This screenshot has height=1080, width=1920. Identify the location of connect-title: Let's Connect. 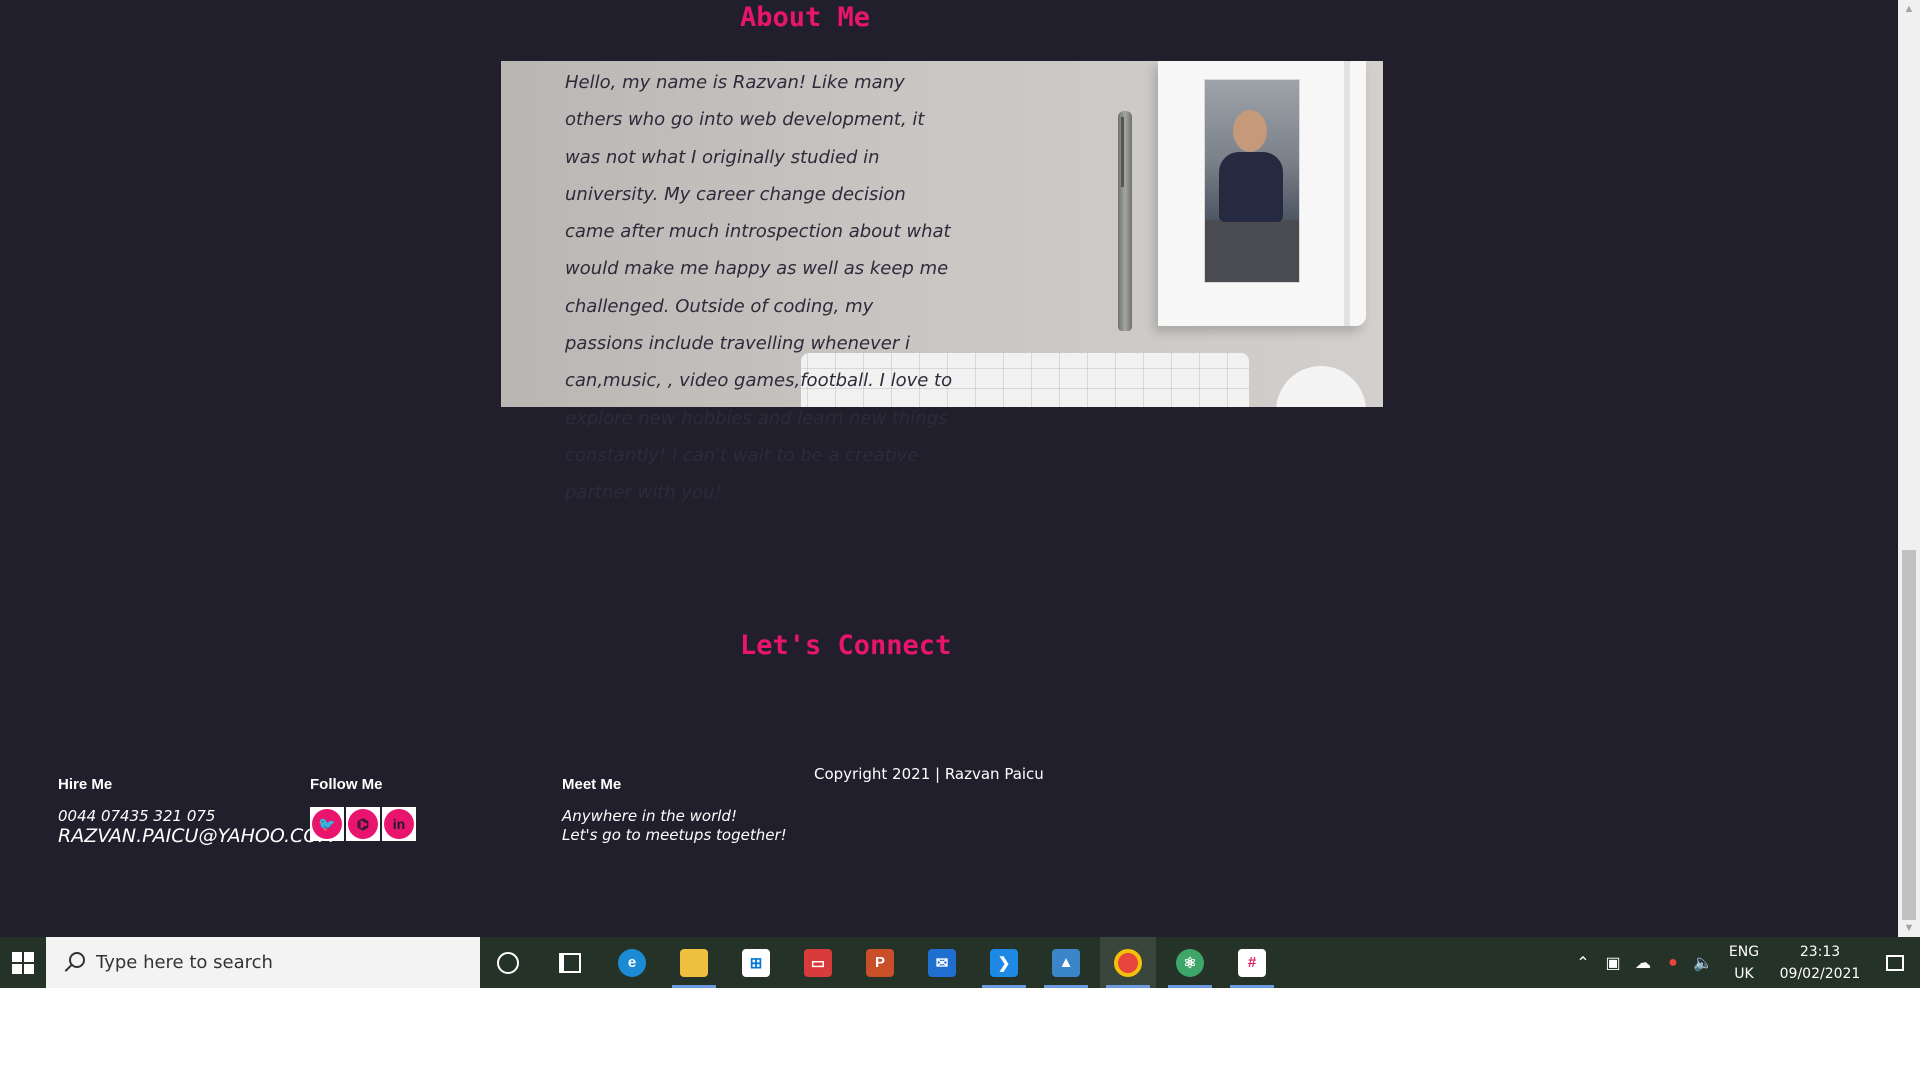
(846, 645).